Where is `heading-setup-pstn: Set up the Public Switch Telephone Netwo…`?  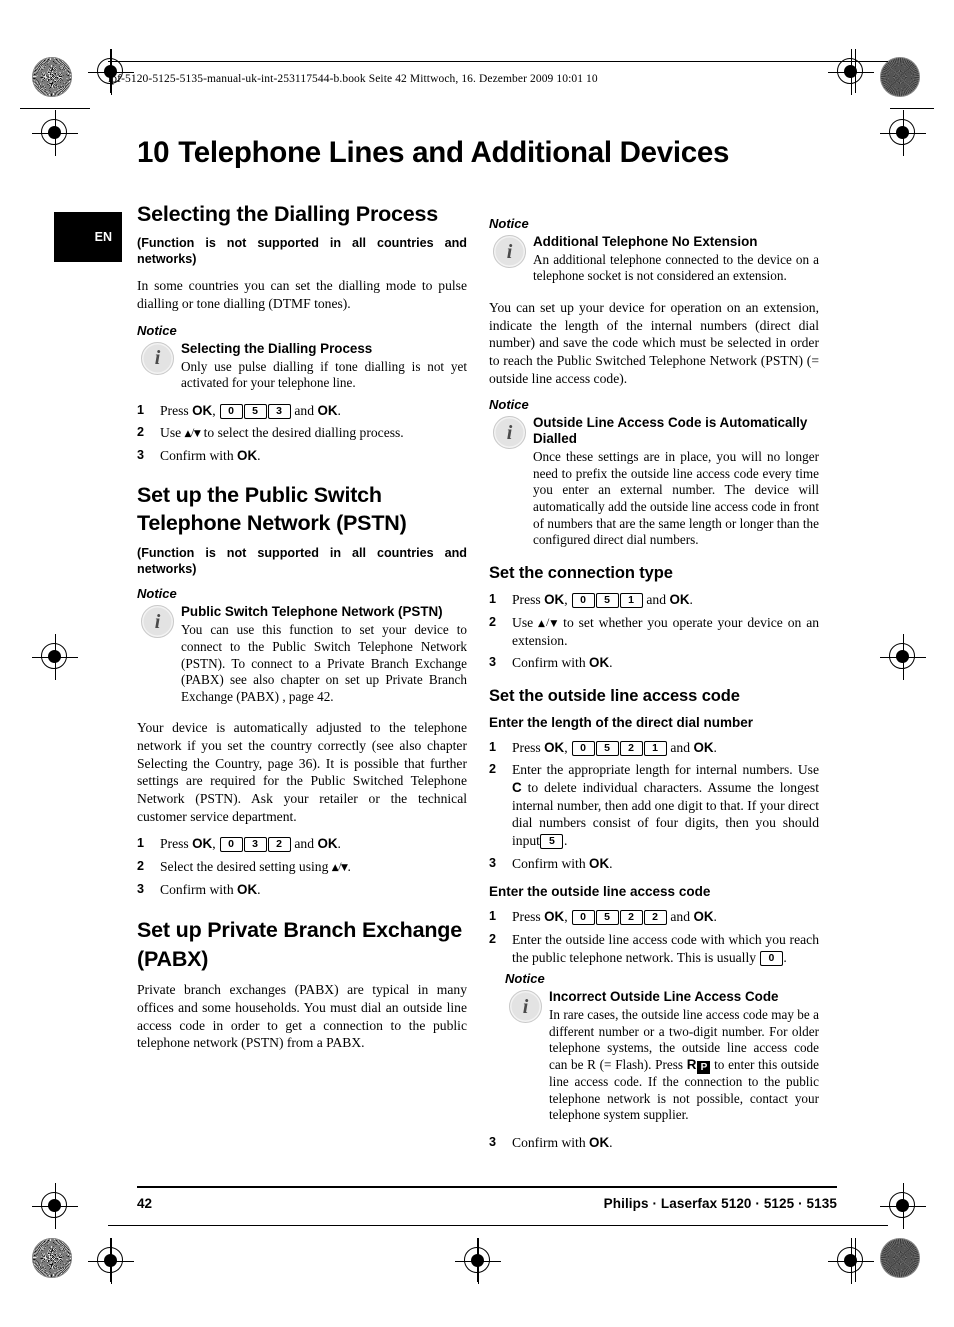
heading-setup-pstn: Set up the Public Switch Telephone Netwo… is located at coordinates (272, 509).